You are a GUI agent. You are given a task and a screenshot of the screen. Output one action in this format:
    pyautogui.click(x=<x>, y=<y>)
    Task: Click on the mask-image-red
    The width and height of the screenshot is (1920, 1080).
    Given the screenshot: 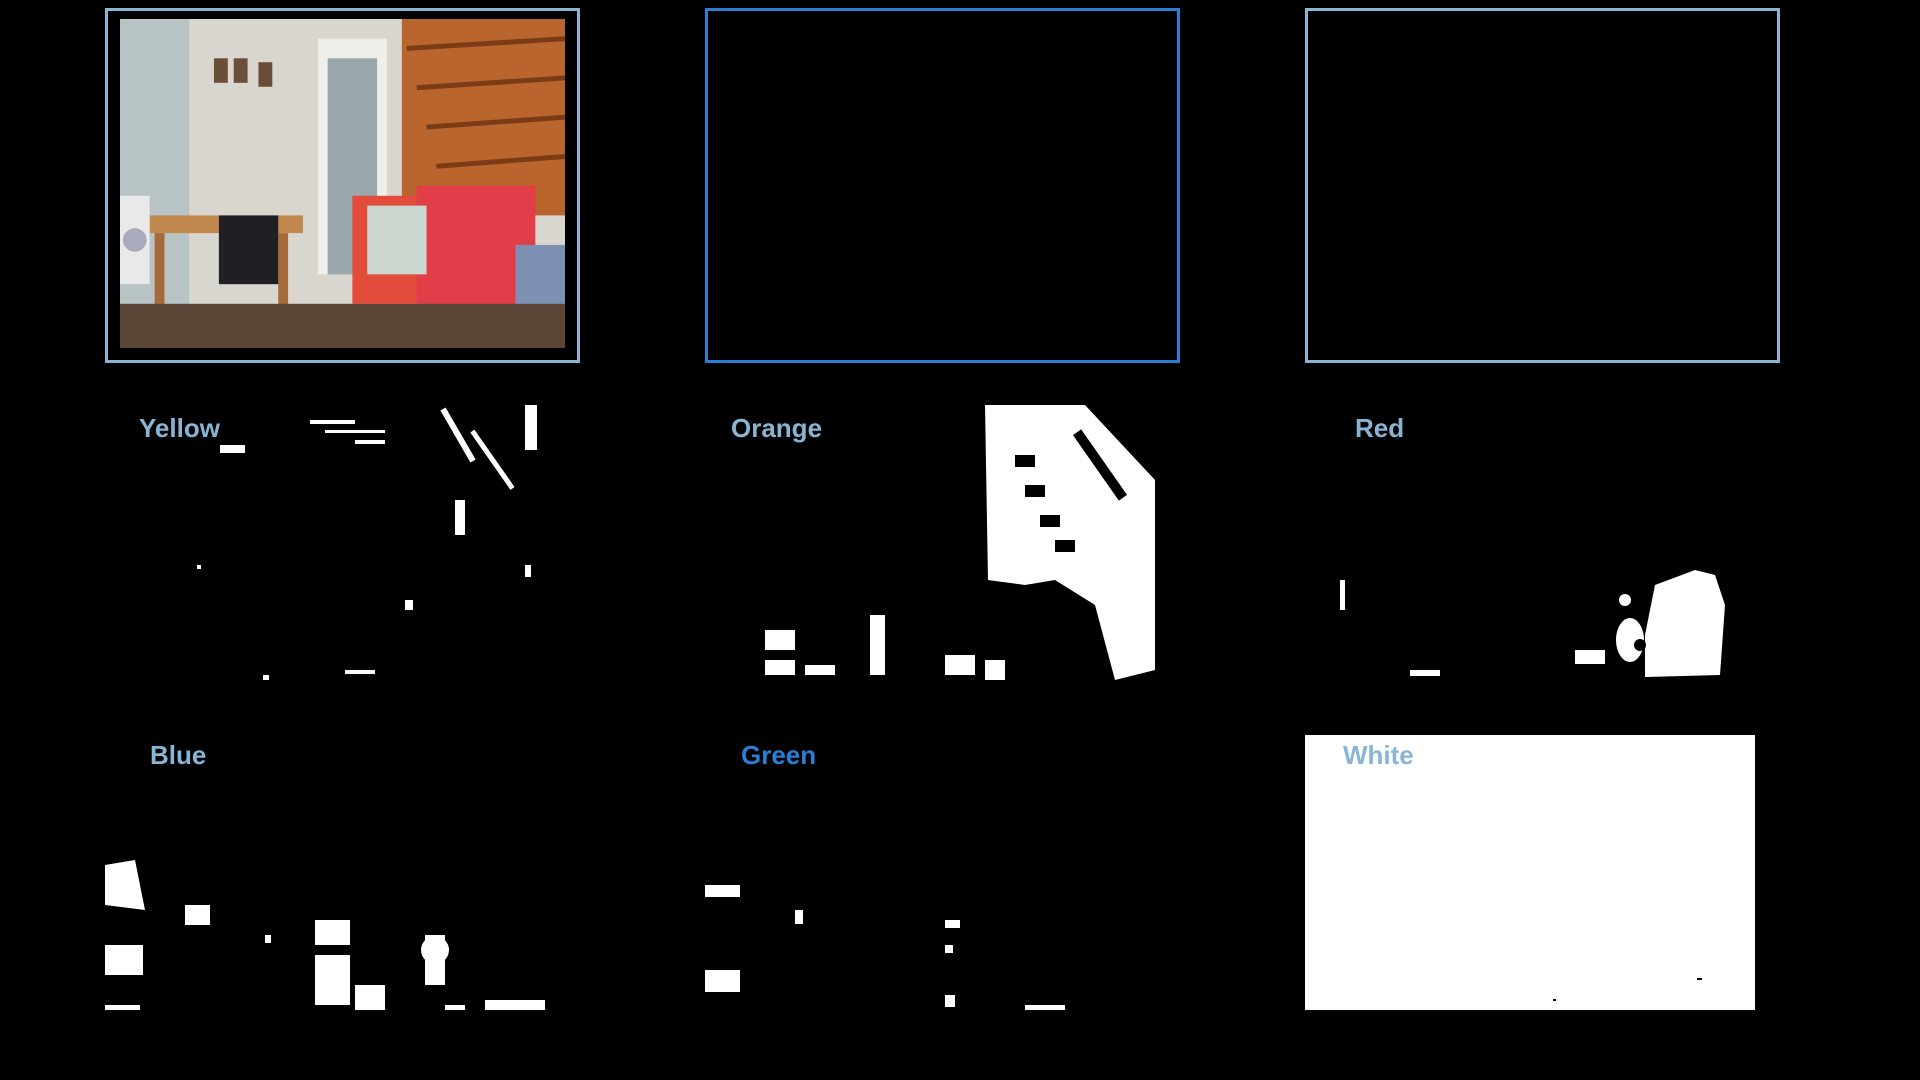 What is the action you would take?
    pyautogui.click(x=1532, y=623)
    